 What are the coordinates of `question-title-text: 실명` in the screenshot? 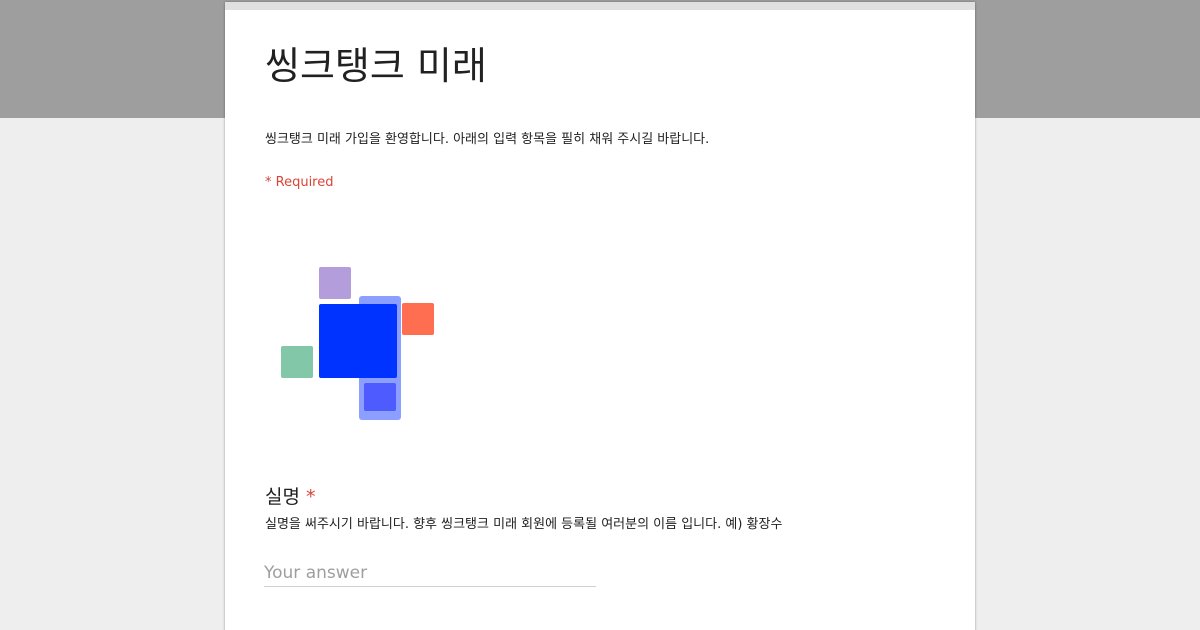 It's located at (282, 497).